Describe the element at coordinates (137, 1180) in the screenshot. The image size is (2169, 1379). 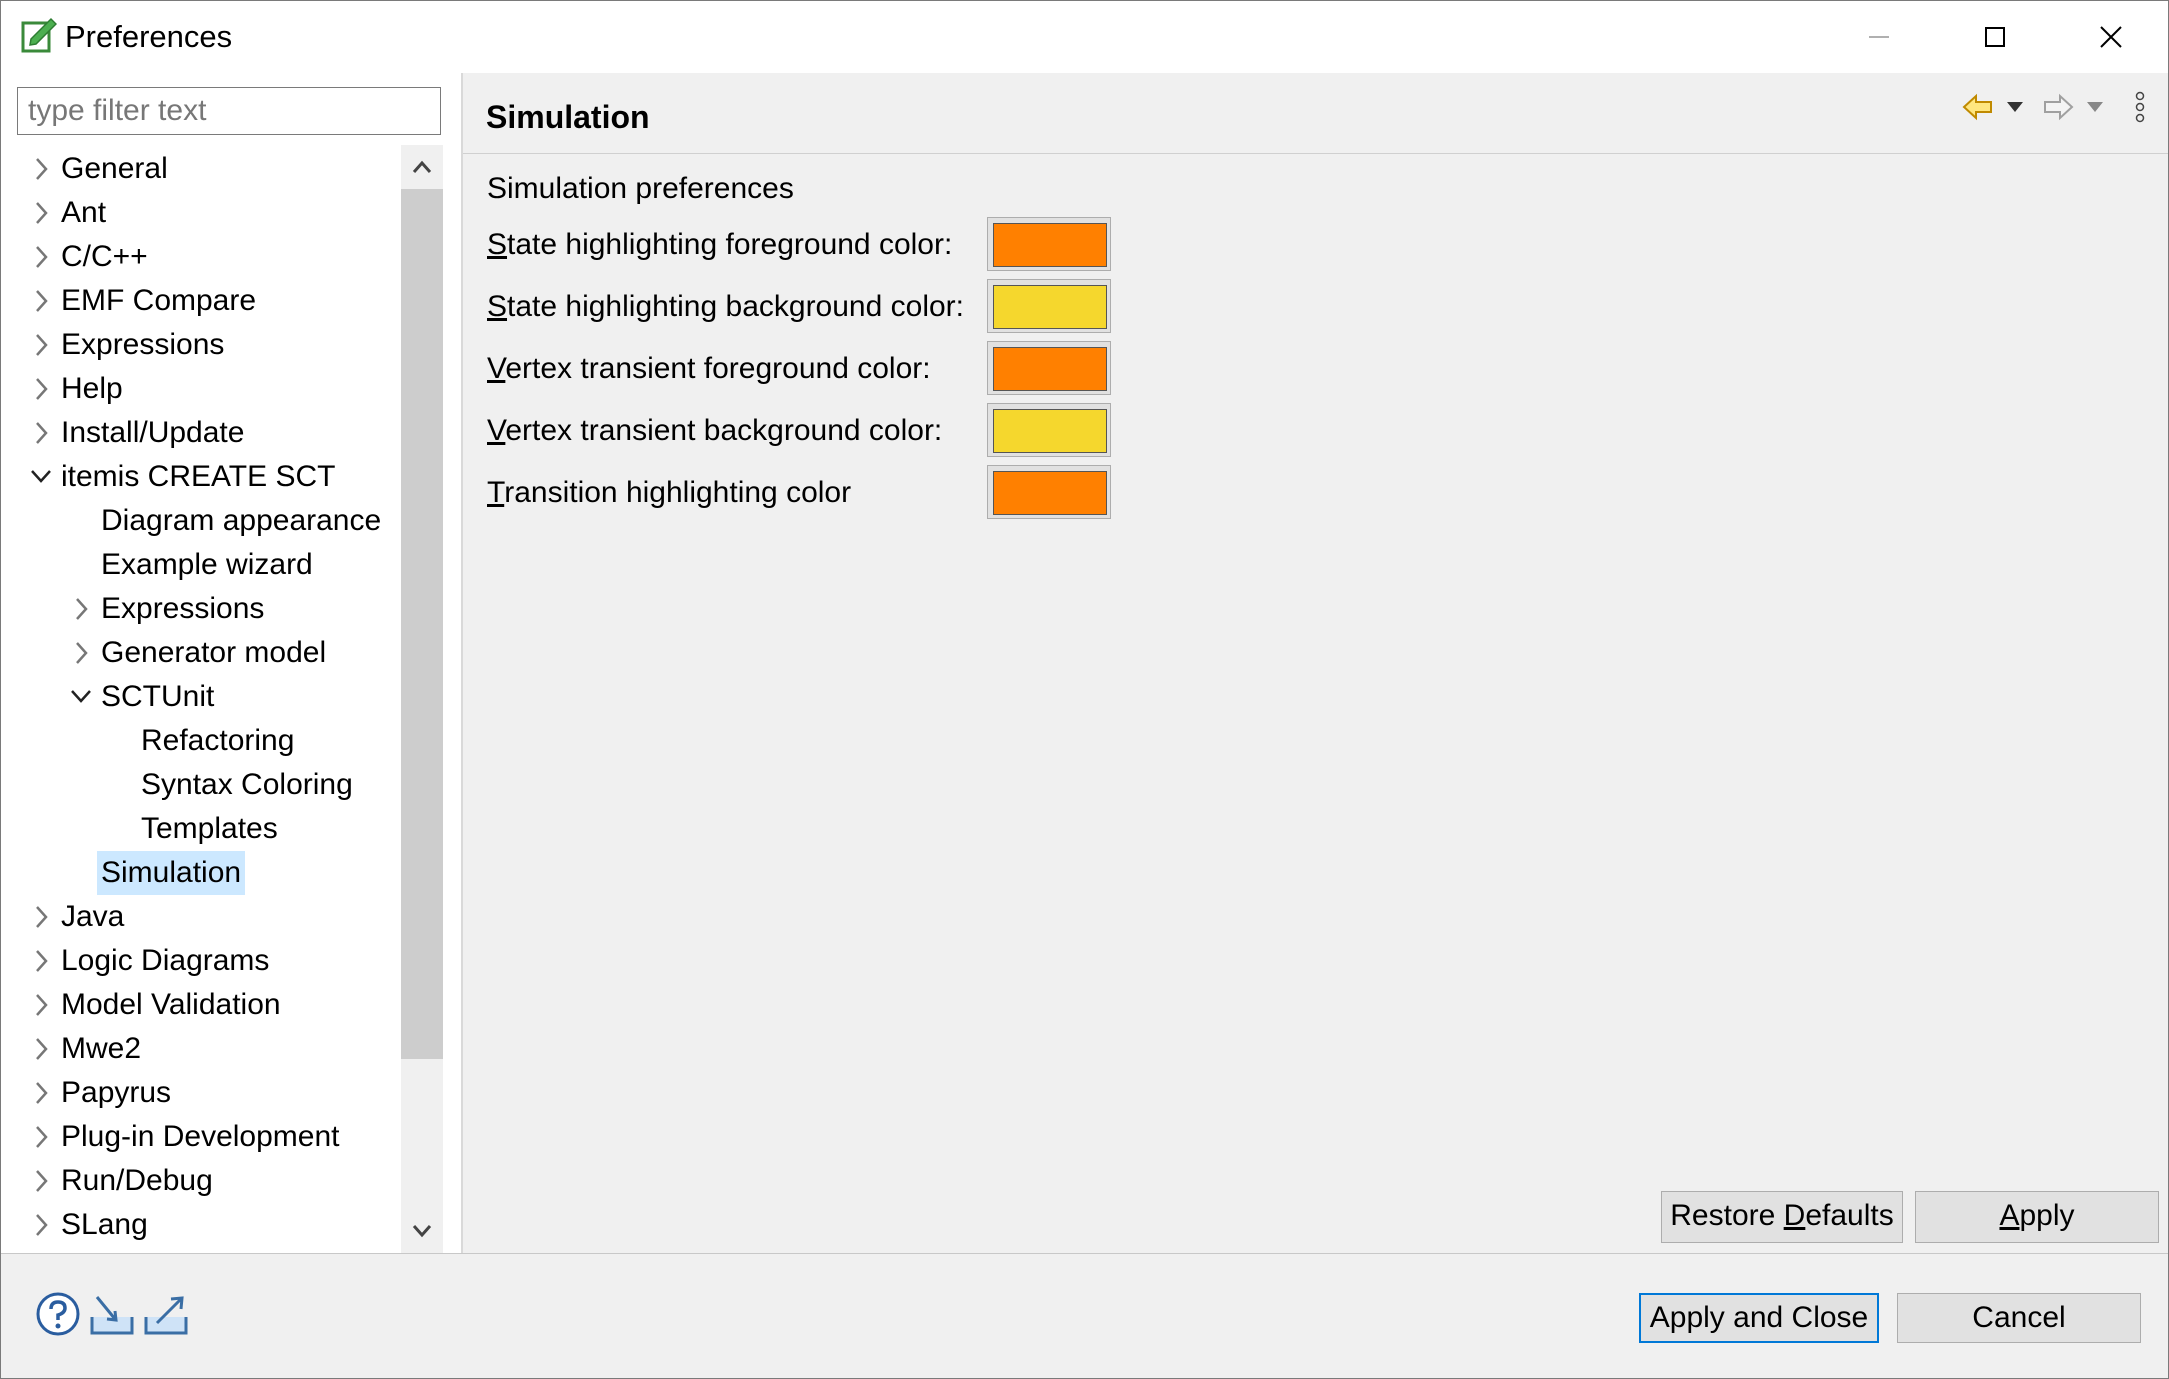
I see `tree-item-label: Run/Debug` at that location.